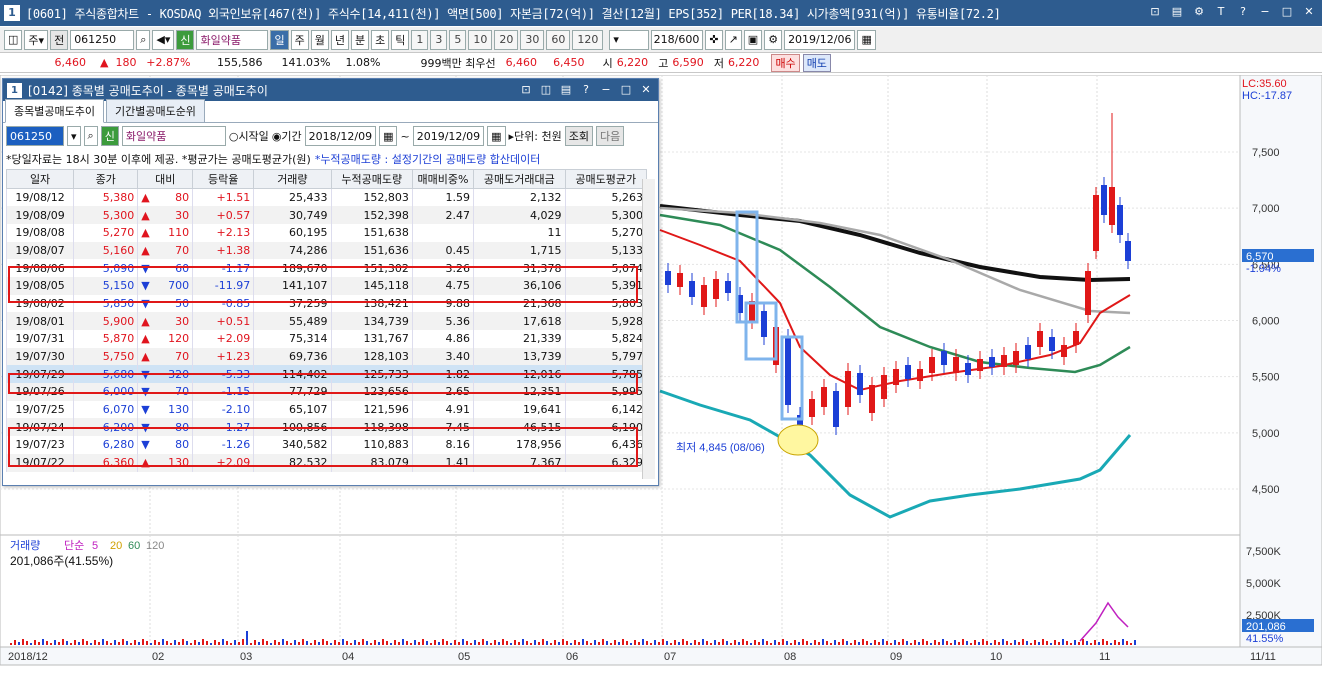 This screenshot has height=690, width=1322. Describe the element at coordinates (1028, 352) in the screenshot. I see `candle-body` at that location.